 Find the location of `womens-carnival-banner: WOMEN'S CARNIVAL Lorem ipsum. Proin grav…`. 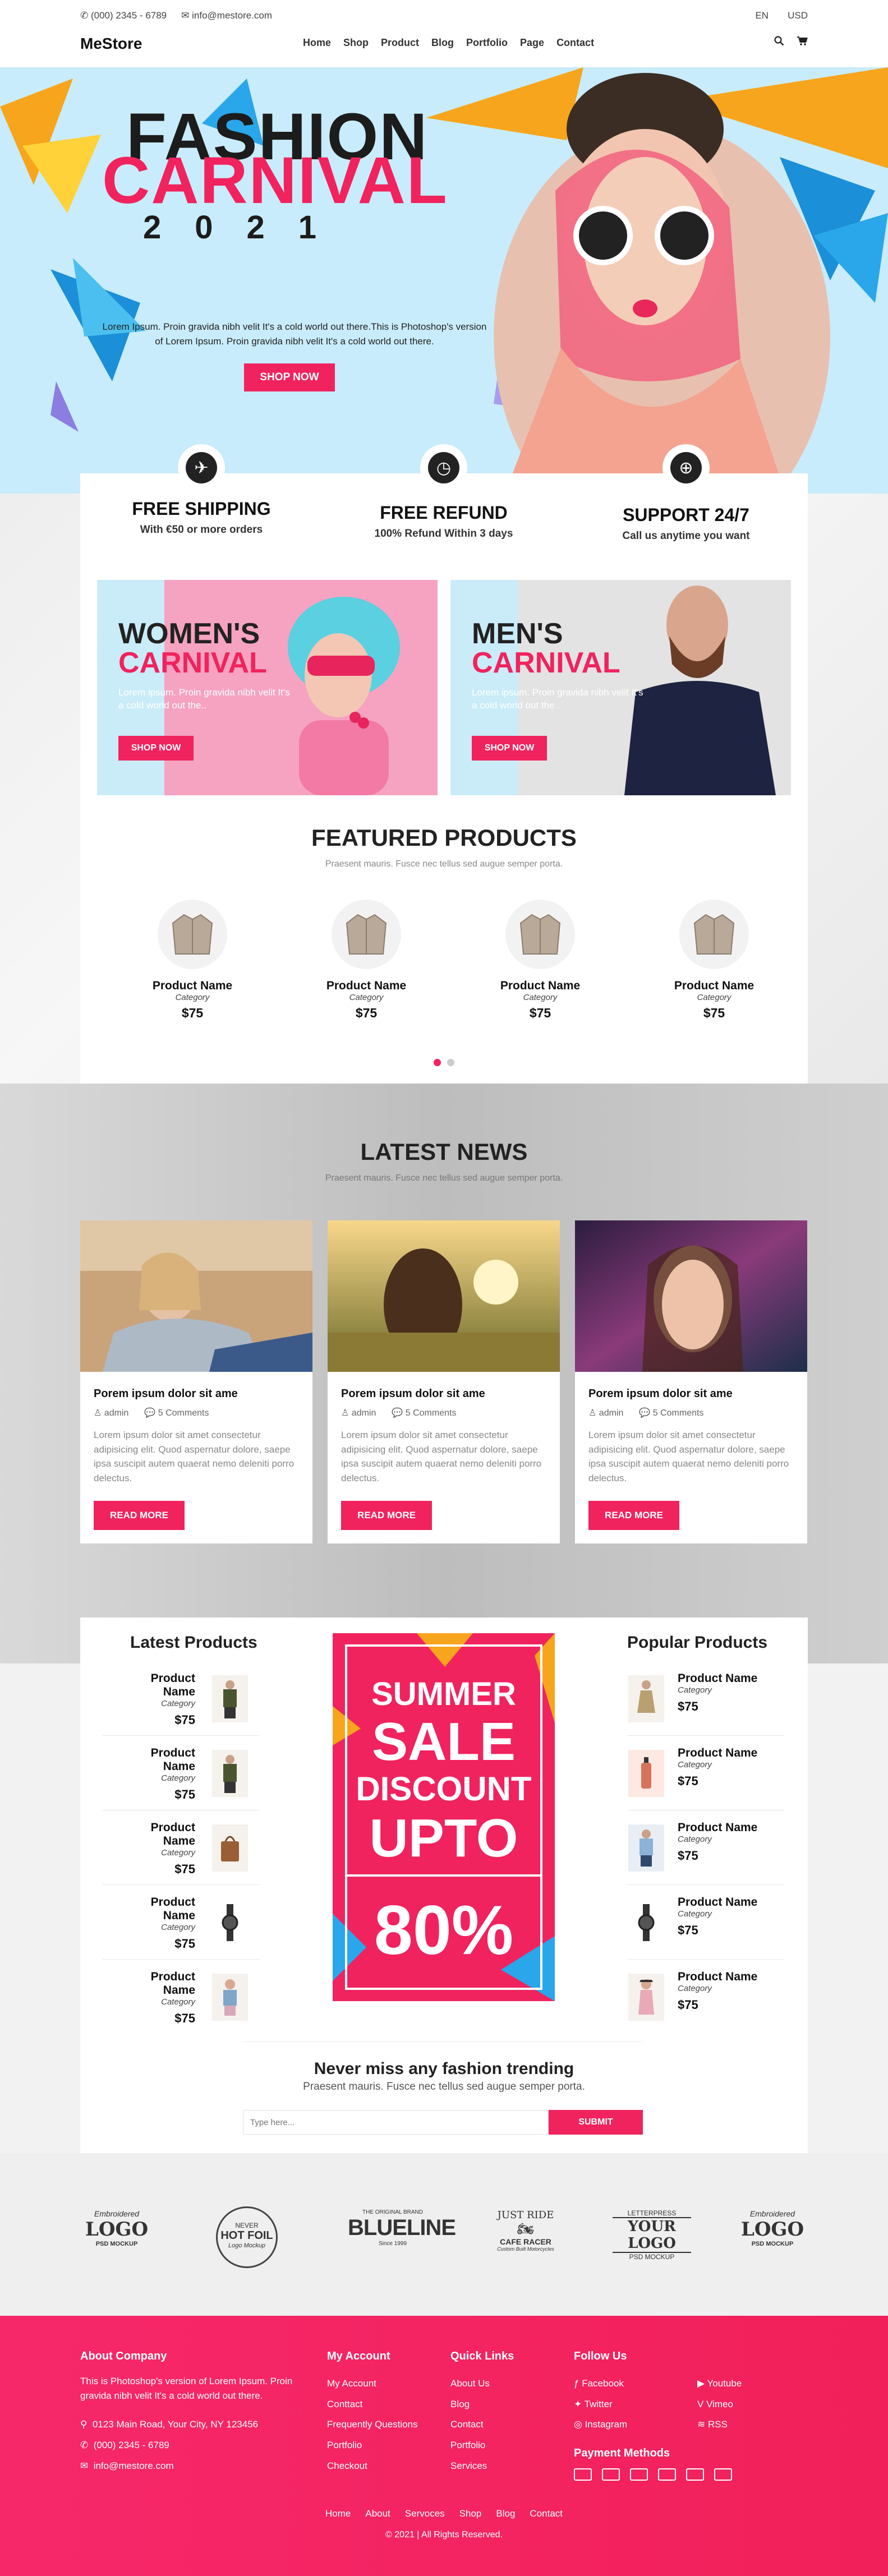

womens-carnival-banner: WOMEN'S CARNIVAL Lorem ipsum. Proin grav… is located at coordinates (267, 687).